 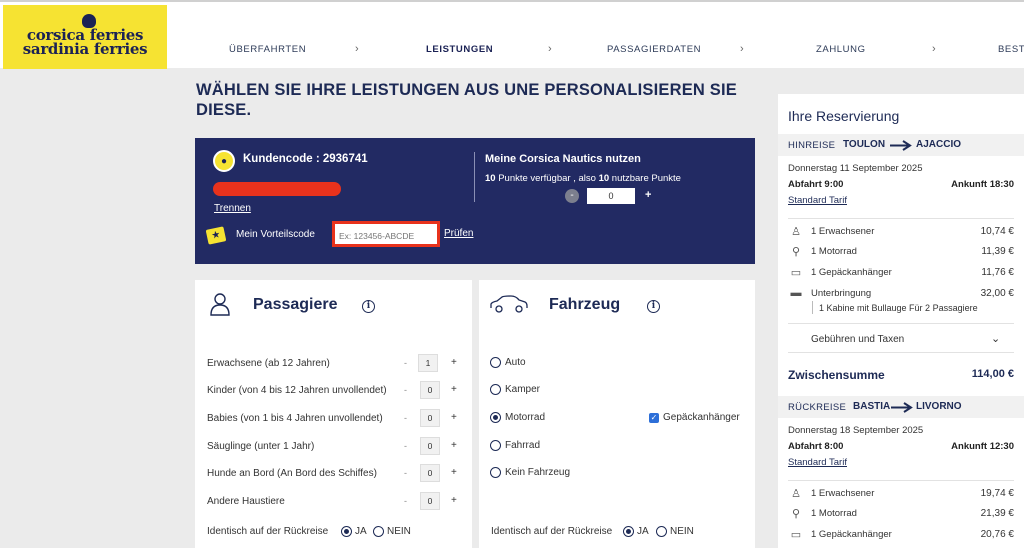 What do you see at coordinates (523, 445) in the screenshot?
I see `vehicle-option-label: Fahrrad` at bounding box center [523, 445].